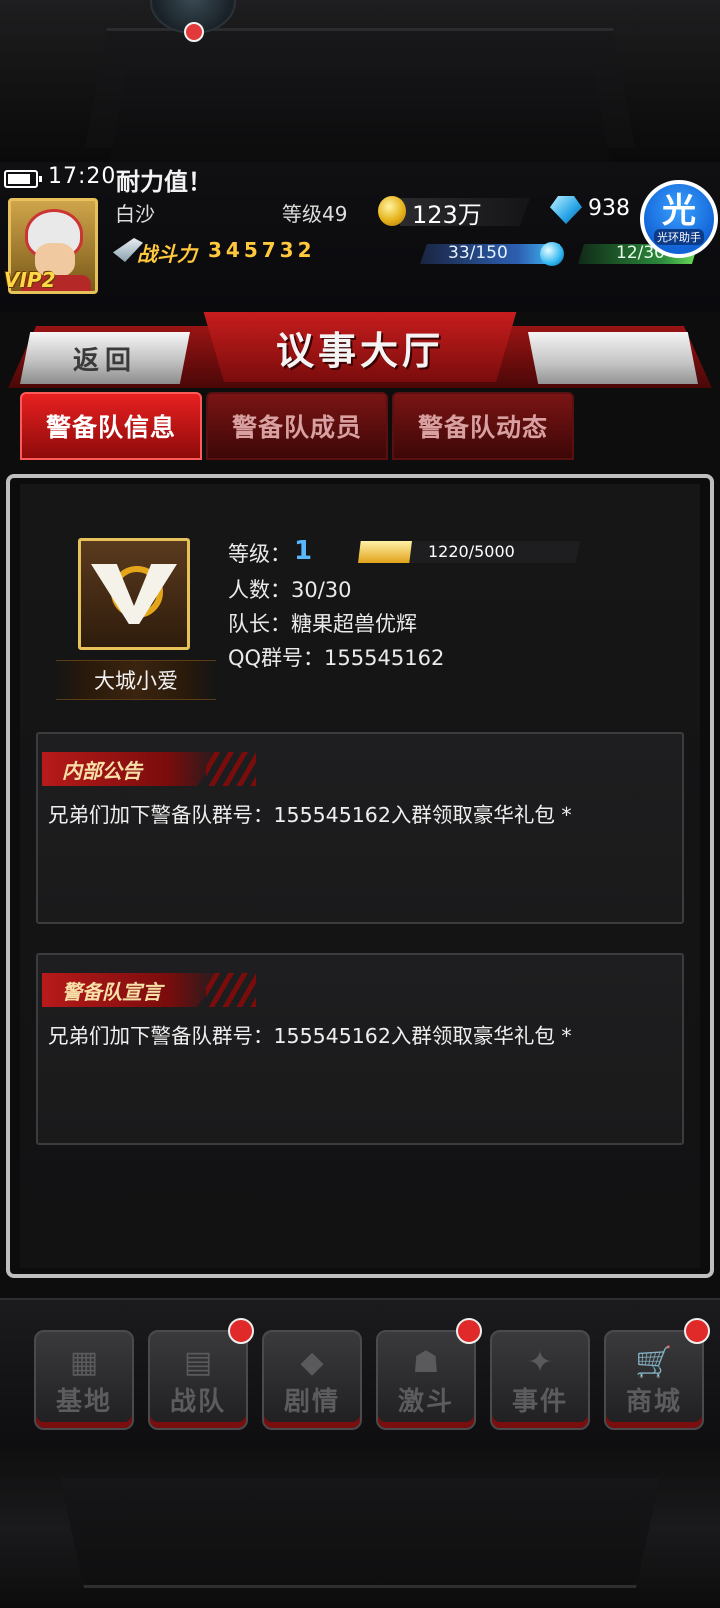  I want to click on internal-notice-title: 内部公告, so click(132, 769).